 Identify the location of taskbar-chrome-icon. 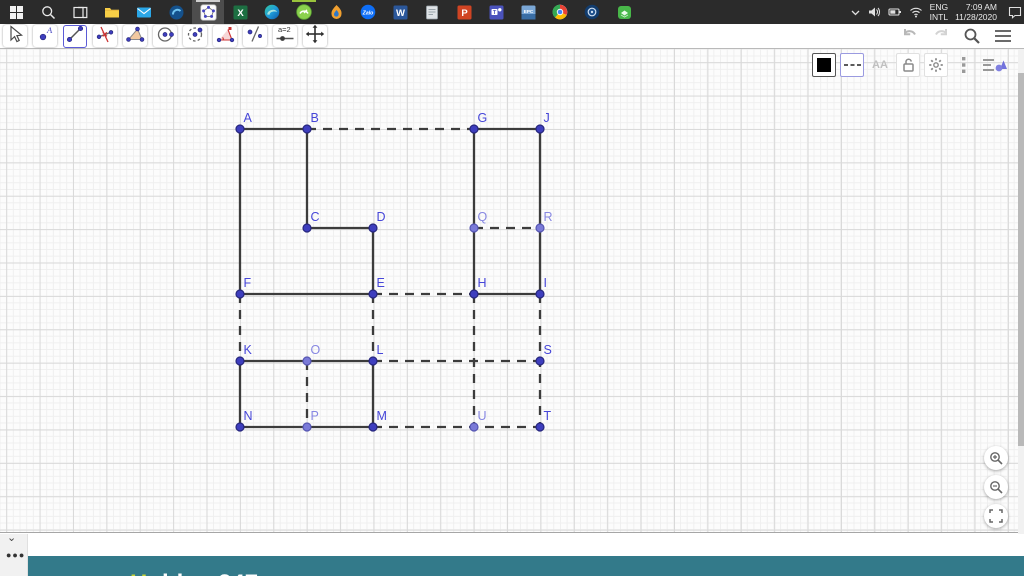
(560, 12).